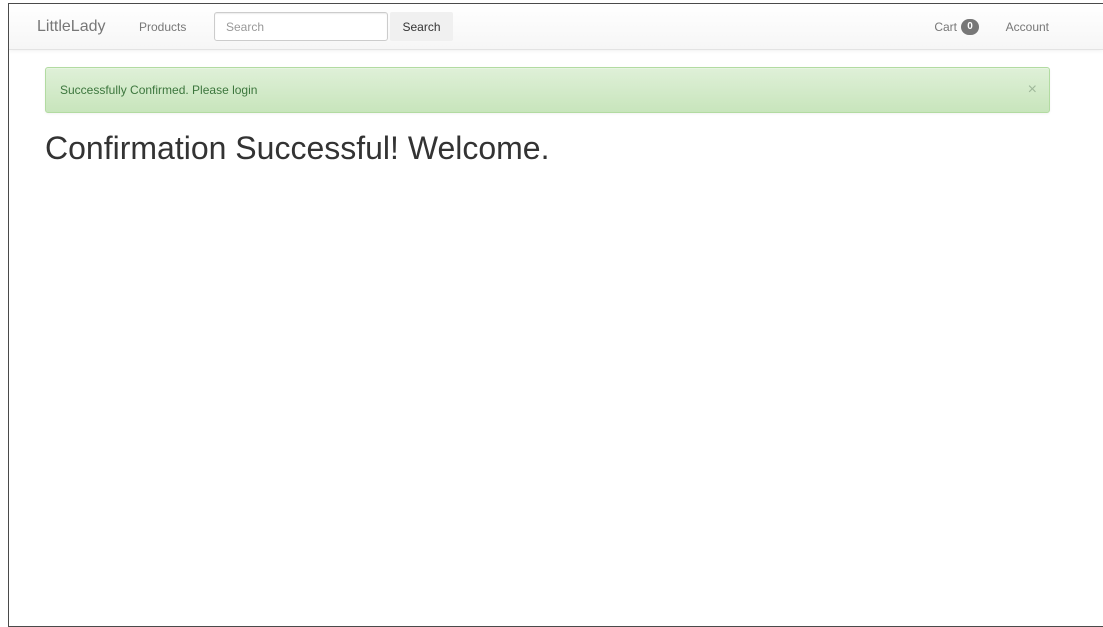  Describe the element at coordinates (1027, 27) in the screenshot. I see `nav-account-link: Account` at that location.